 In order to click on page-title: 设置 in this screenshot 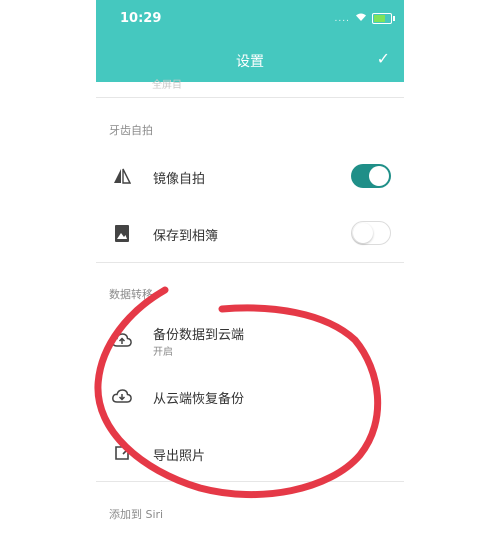, I will do `click(250, 62)`.